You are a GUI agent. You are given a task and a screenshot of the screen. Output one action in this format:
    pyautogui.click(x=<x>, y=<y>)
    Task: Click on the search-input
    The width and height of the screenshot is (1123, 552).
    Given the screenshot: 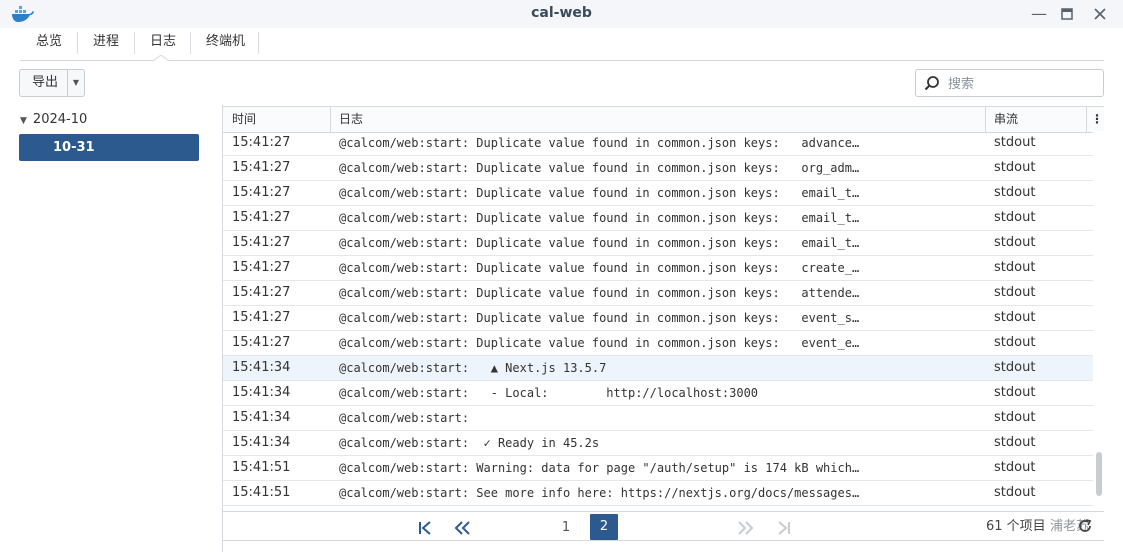 What is the action you would take?
    pyautogui.click(x=1023, y=84)
    